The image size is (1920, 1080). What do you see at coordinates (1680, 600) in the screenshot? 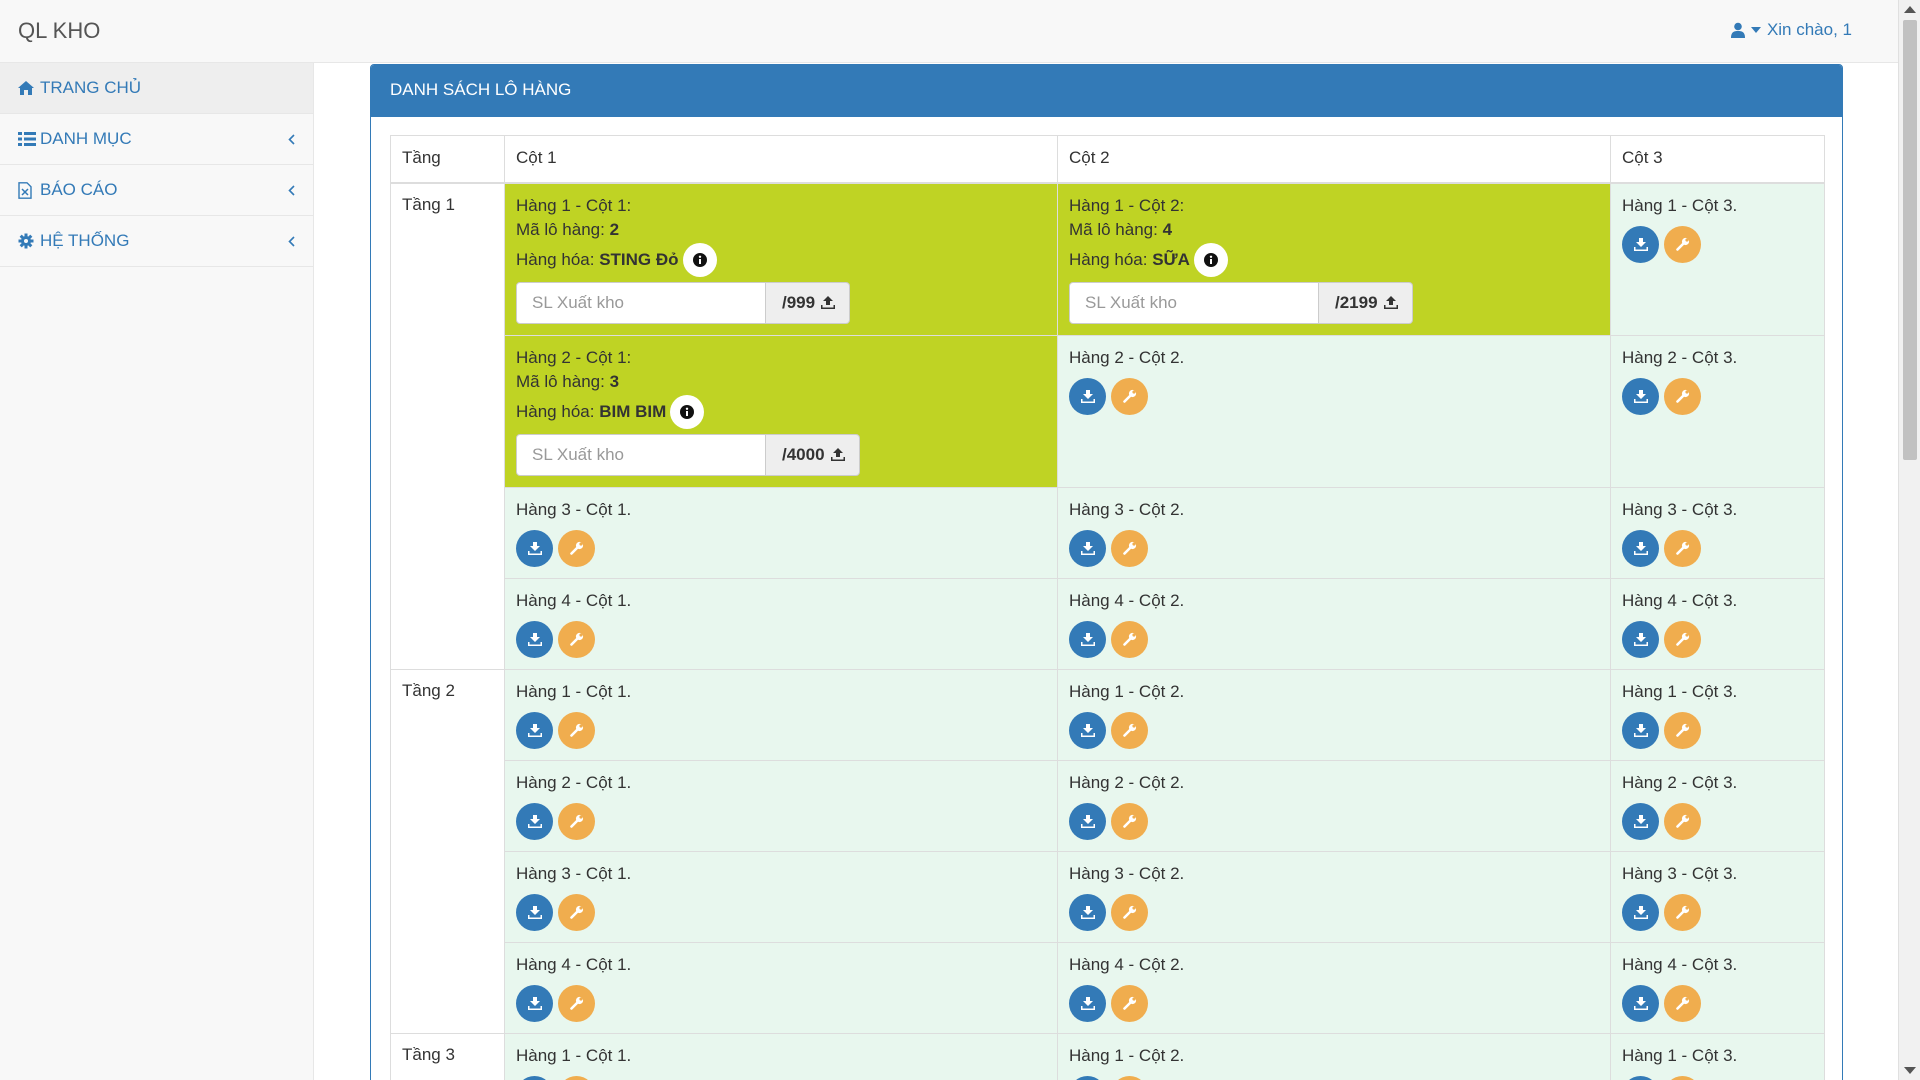
I see `slot-title: Hàng 4 - Cột 3.` at bounding box center [1680, 600].